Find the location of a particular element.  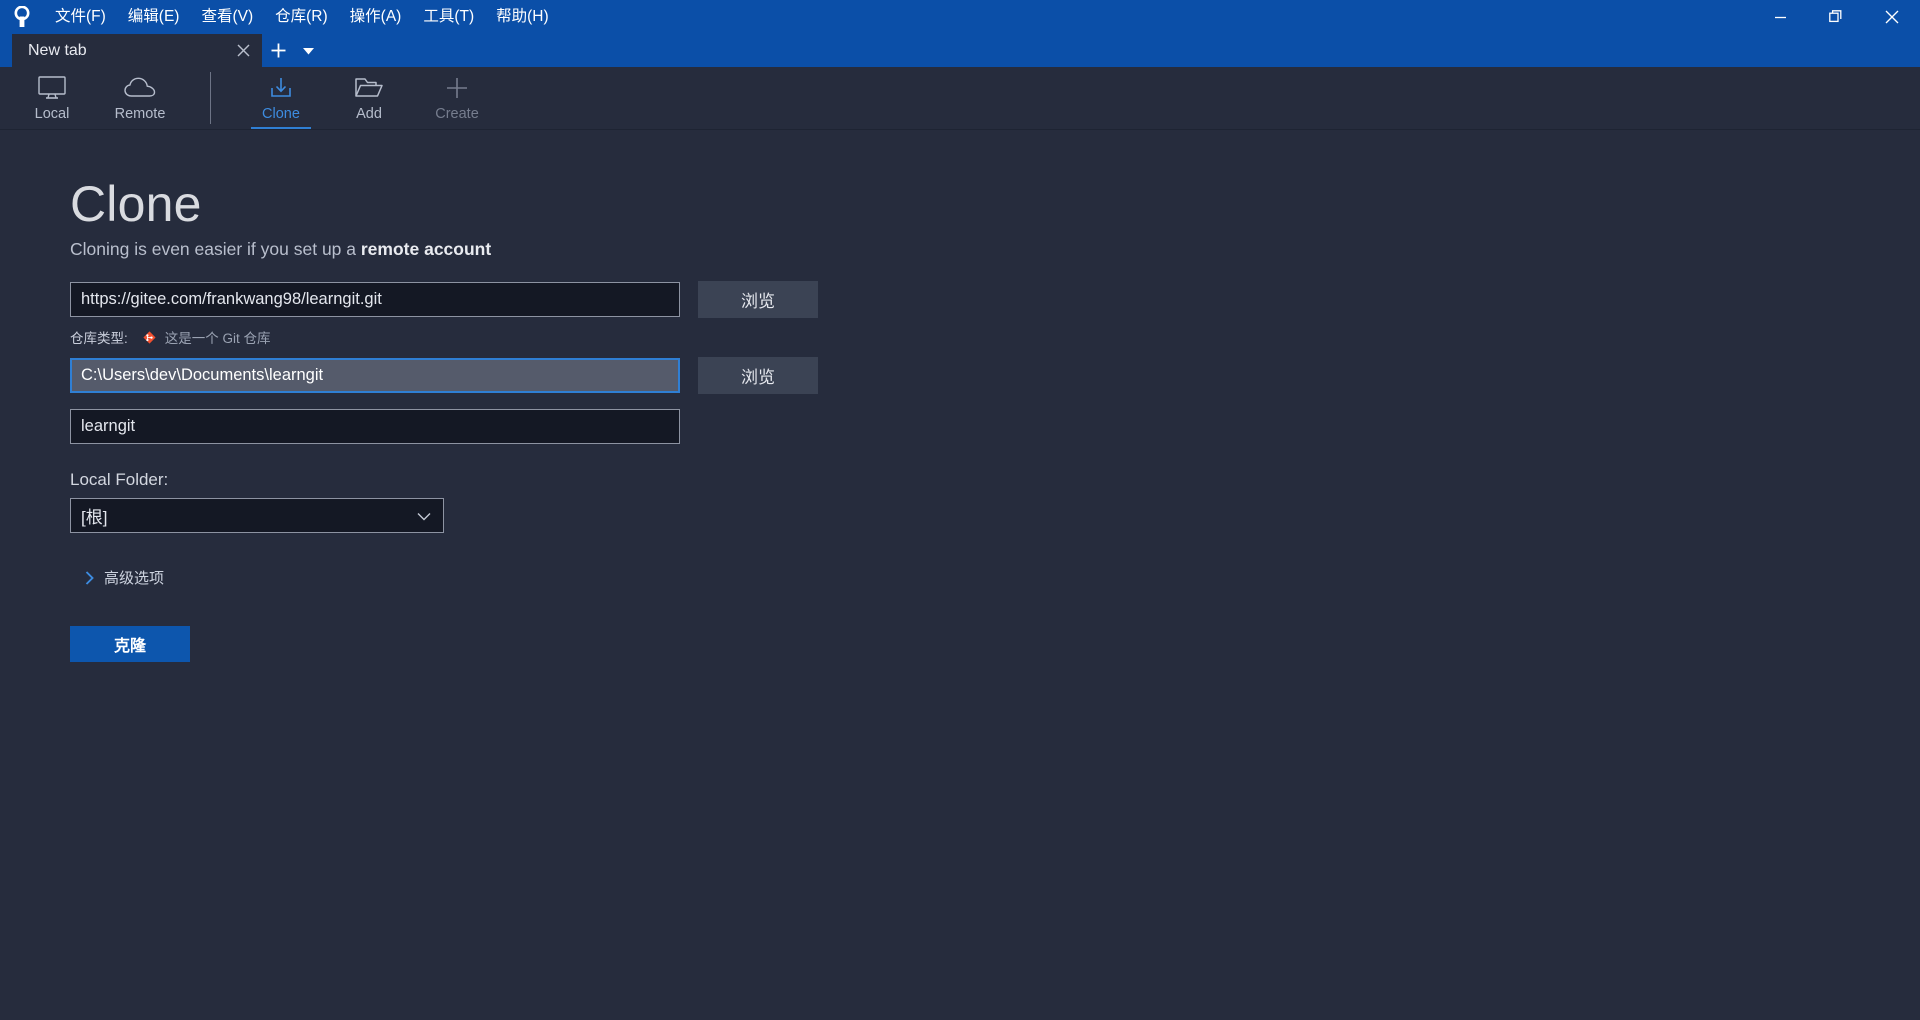

git-diamond-icon is located at coordinates (149, 337).